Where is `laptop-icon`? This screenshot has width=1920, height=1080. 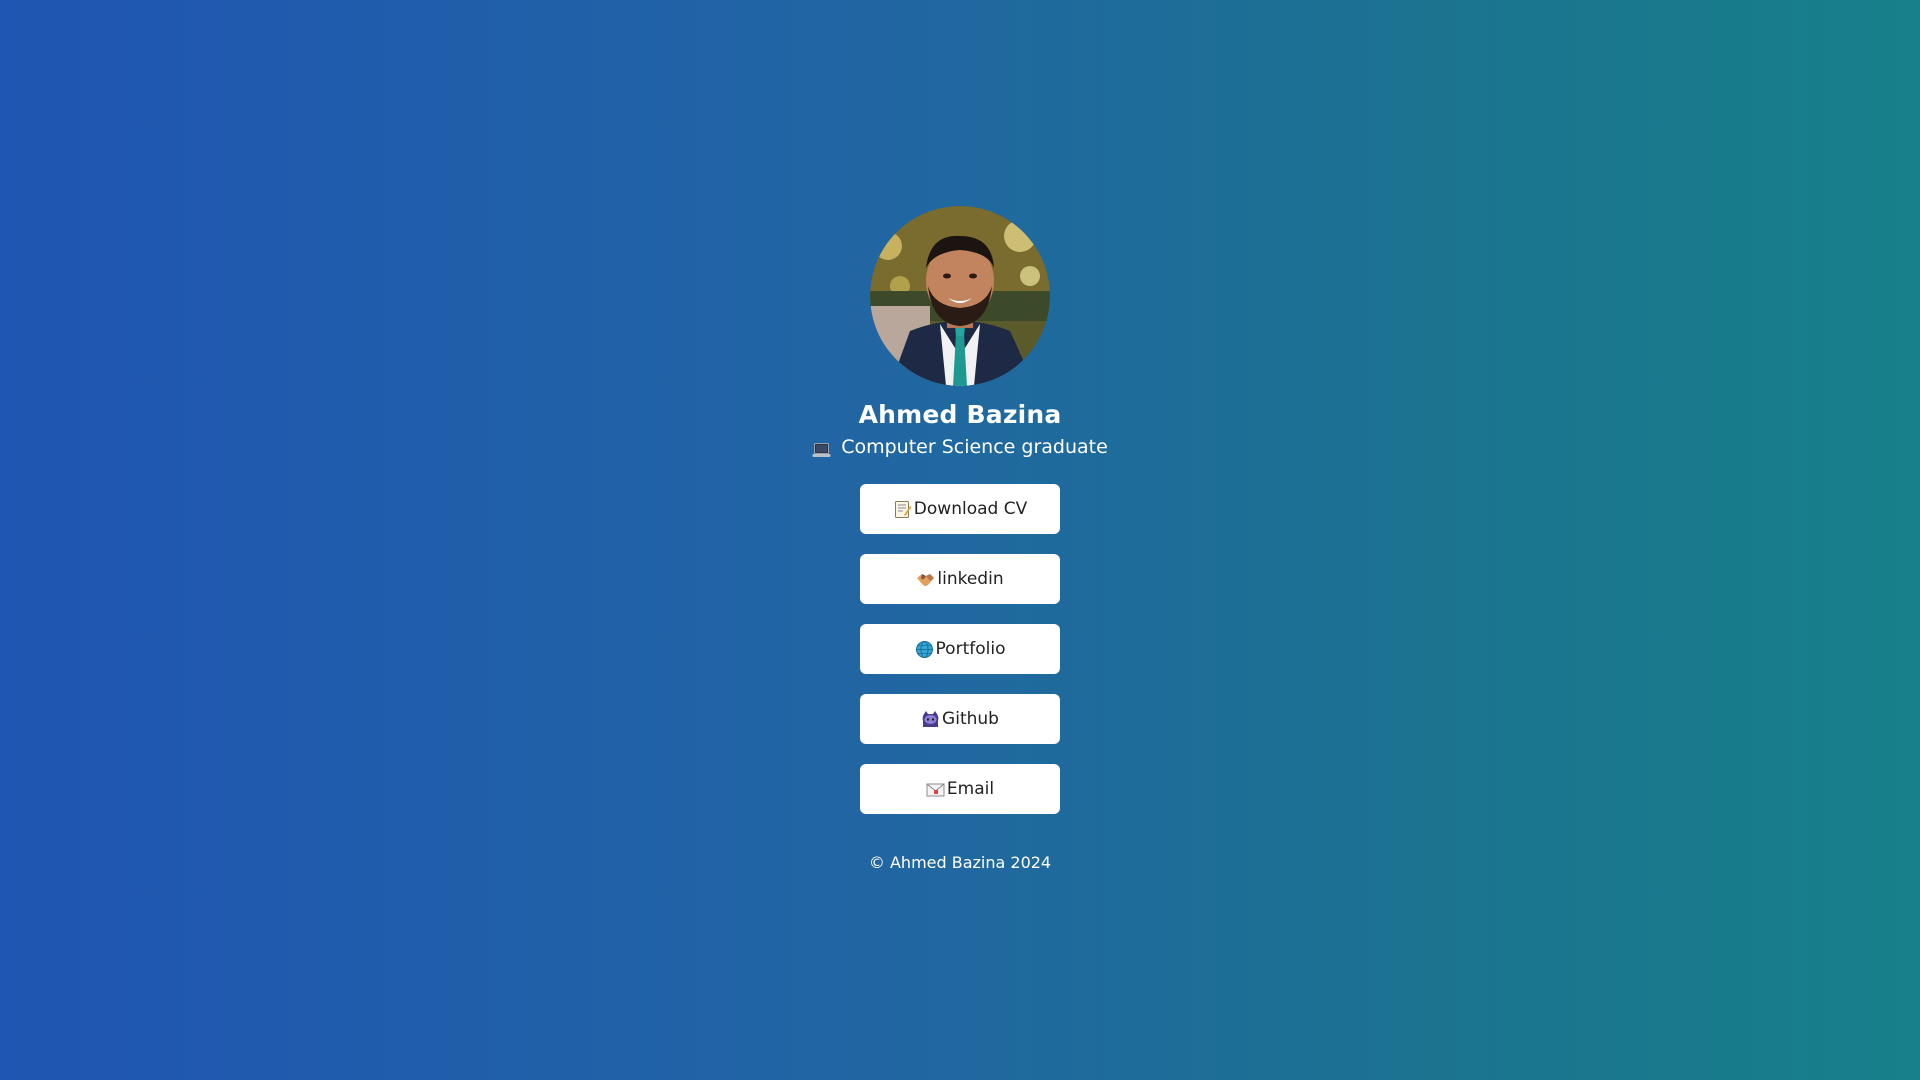 laptop-icon is located at coordinates (821, 448).